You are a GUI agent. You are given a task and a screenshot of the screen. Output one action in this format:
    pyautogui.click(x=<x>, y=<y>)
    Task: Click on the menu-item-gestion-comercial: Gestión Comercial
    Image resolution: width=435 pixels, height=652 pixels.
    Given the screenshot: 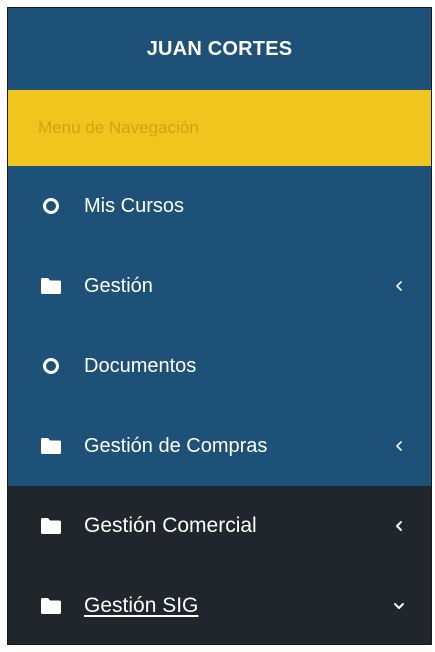 What is the action you would take?
    pyautogui.click(x=219, y=526)
    